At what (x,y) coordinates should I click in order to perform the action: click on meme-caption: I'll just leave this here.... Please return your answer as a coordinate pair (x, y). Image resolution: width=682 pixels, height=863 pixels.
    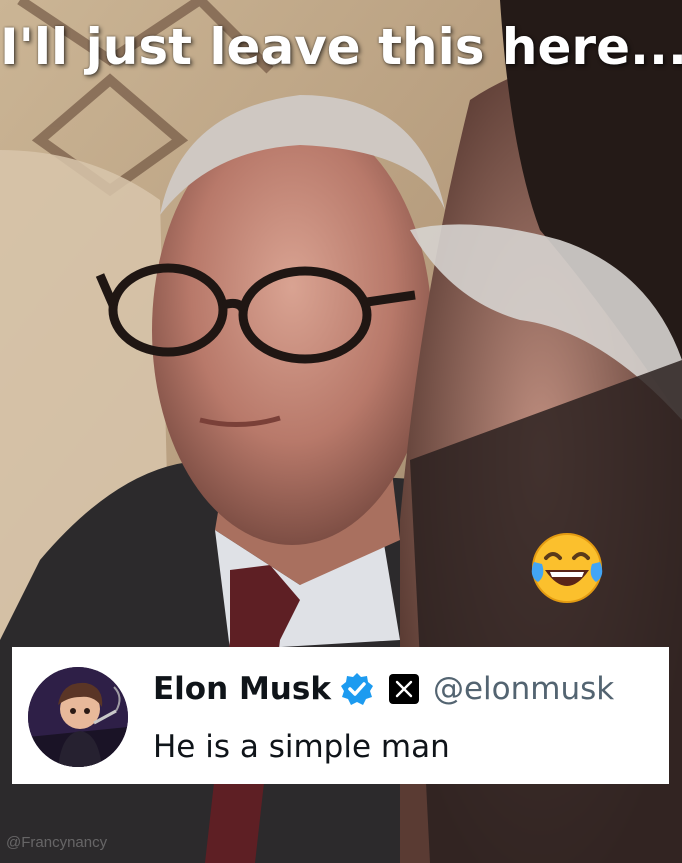
    Looking at the image, I should click on (341, 47).